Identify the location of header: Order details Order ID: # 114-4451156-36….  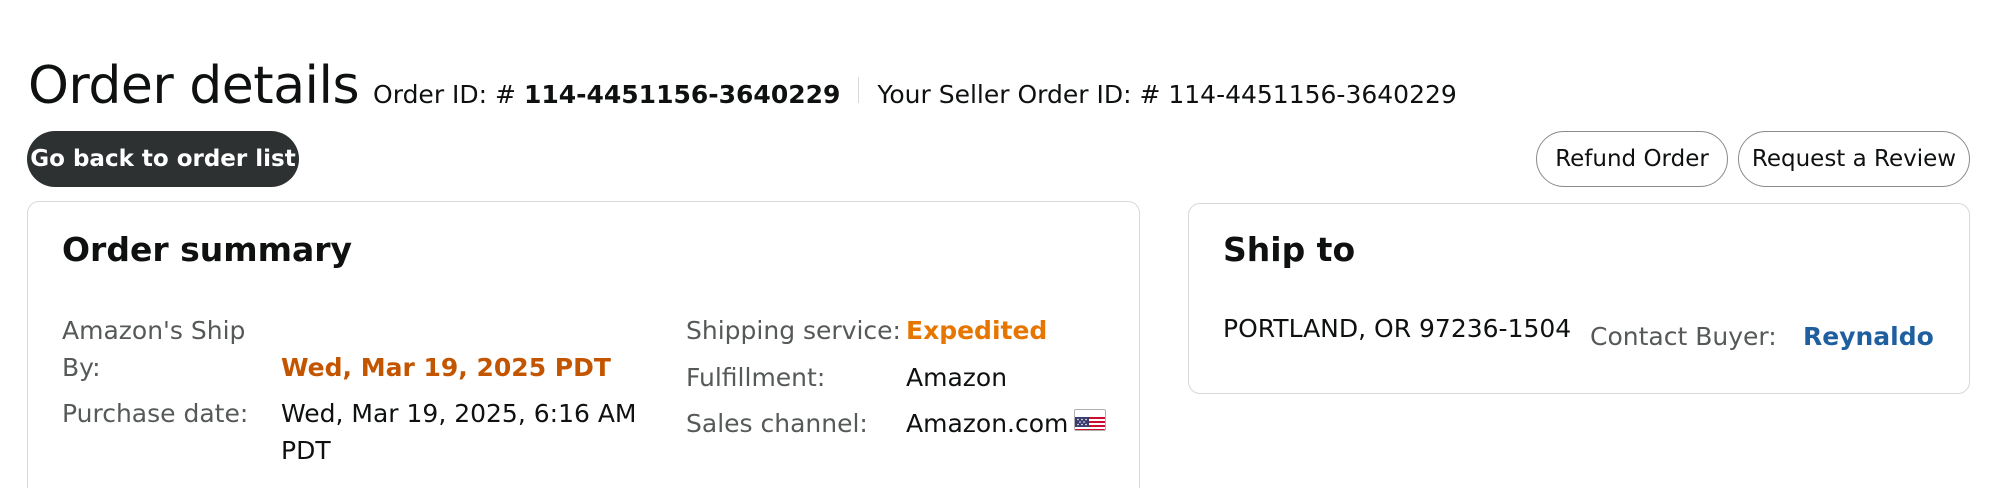
(742, 86).